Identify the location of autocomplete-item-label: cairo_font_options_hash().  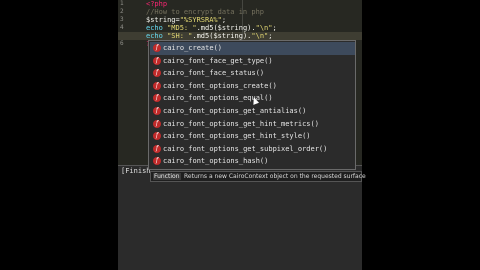
(216, 161).